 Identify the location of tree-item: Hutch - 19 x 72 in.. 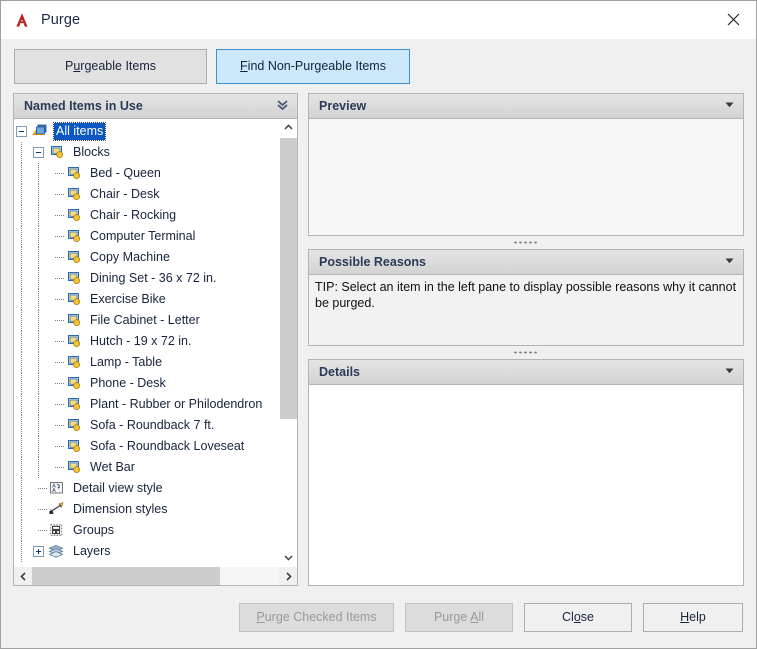
(146, 341).